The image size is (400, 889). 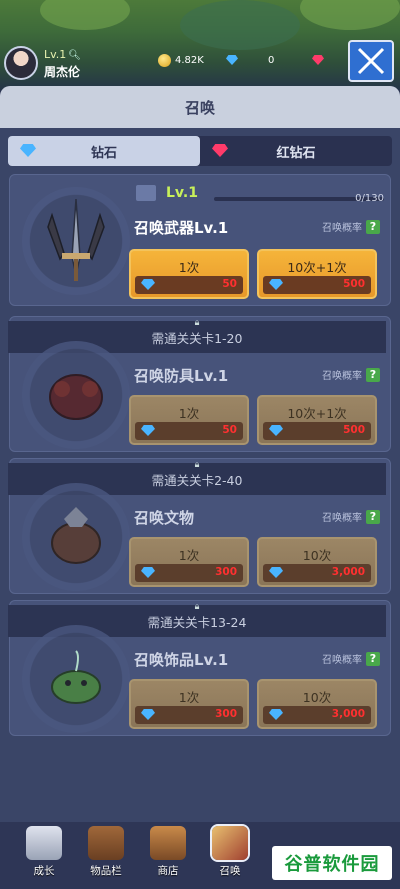 I want to click on search-icon: 🔍︎, so click(x=74, y=55).